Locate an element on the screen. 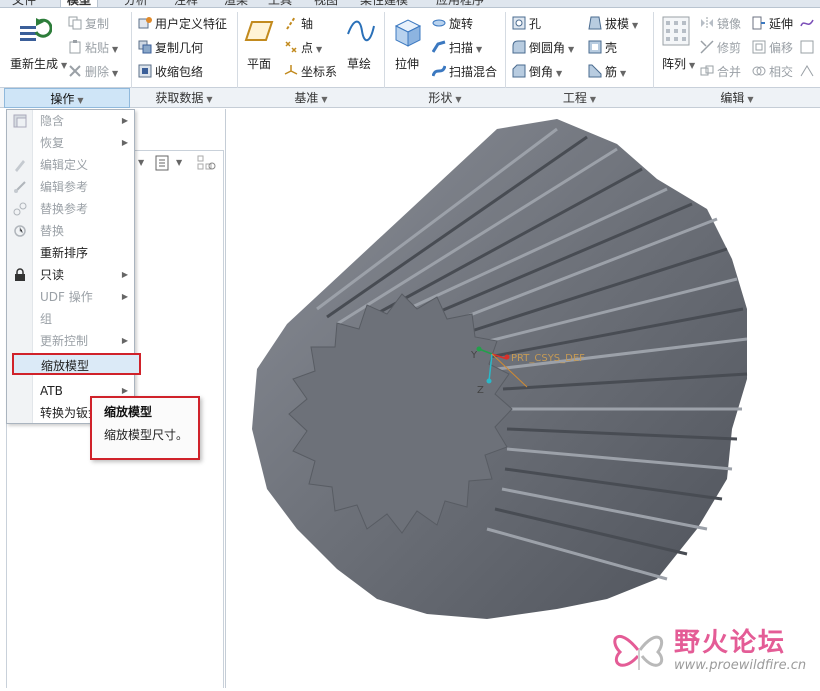 Image resolution: width=820 pixels, height=691 pixels. group-get-data: 获取数据 ▼ is located at coordinates (184, 98).